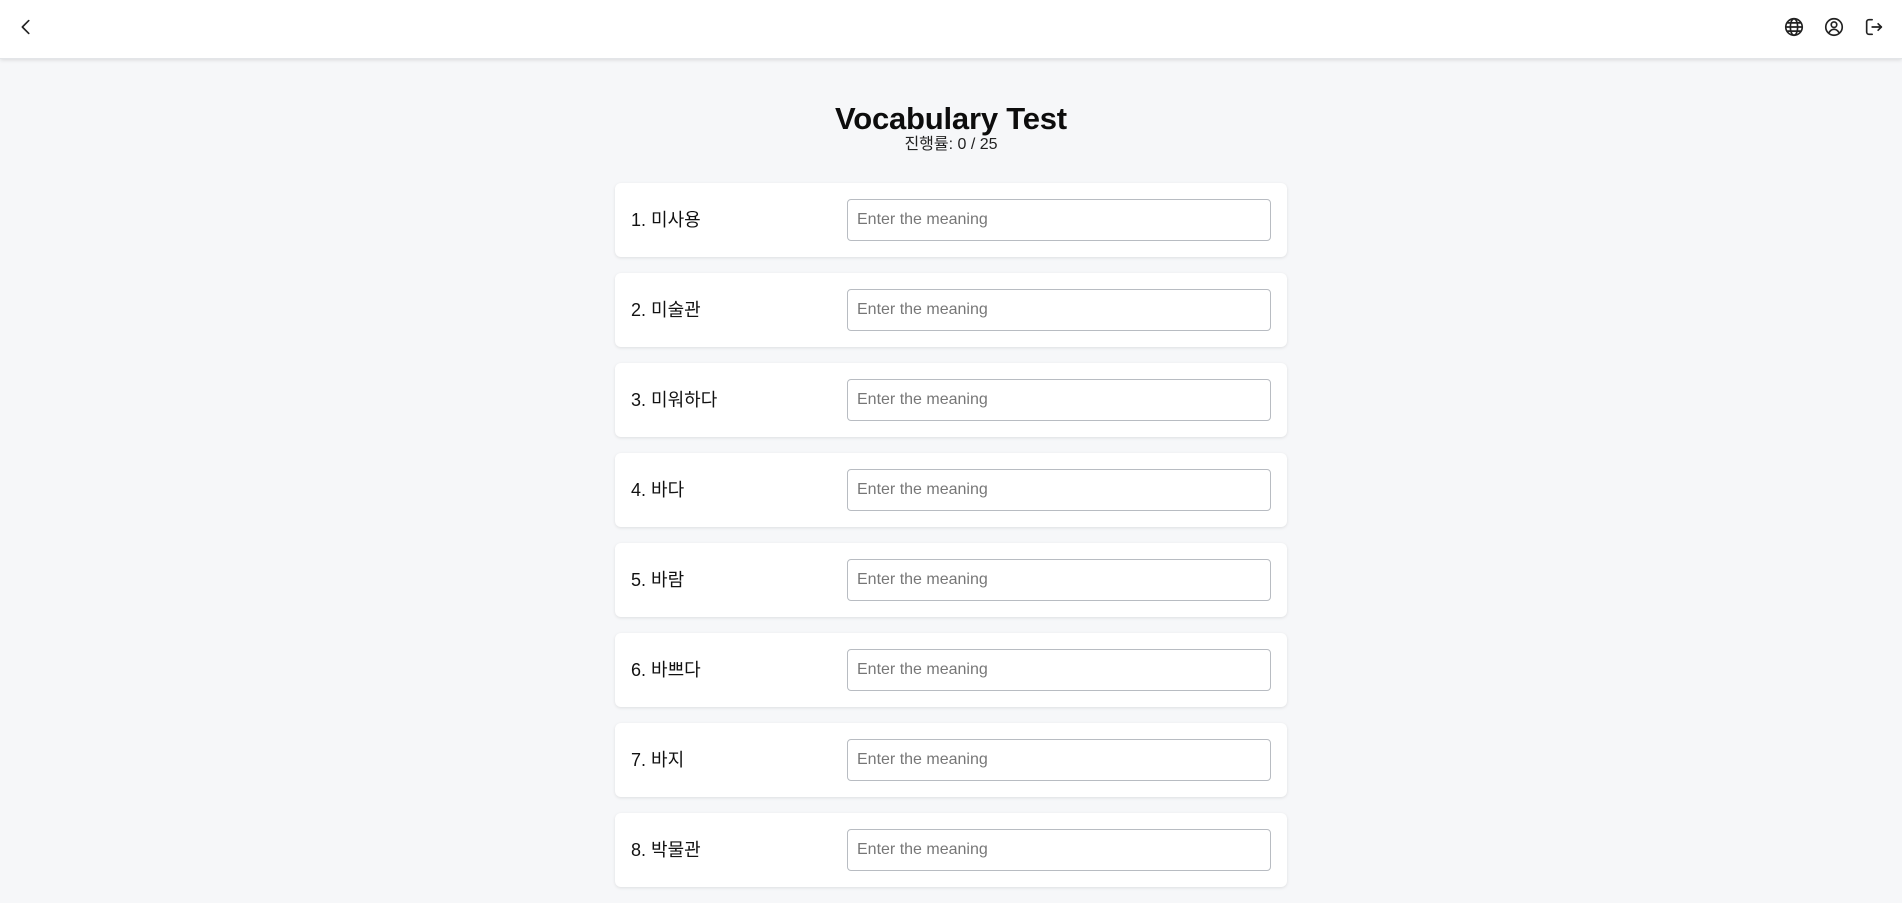 This screenshot has width=1902, height=903. What do you see at coordinates (674, 400) in the screenshot?
I see `vocabulary-word: 3. 미워하다` at bounding box center [674, 400].